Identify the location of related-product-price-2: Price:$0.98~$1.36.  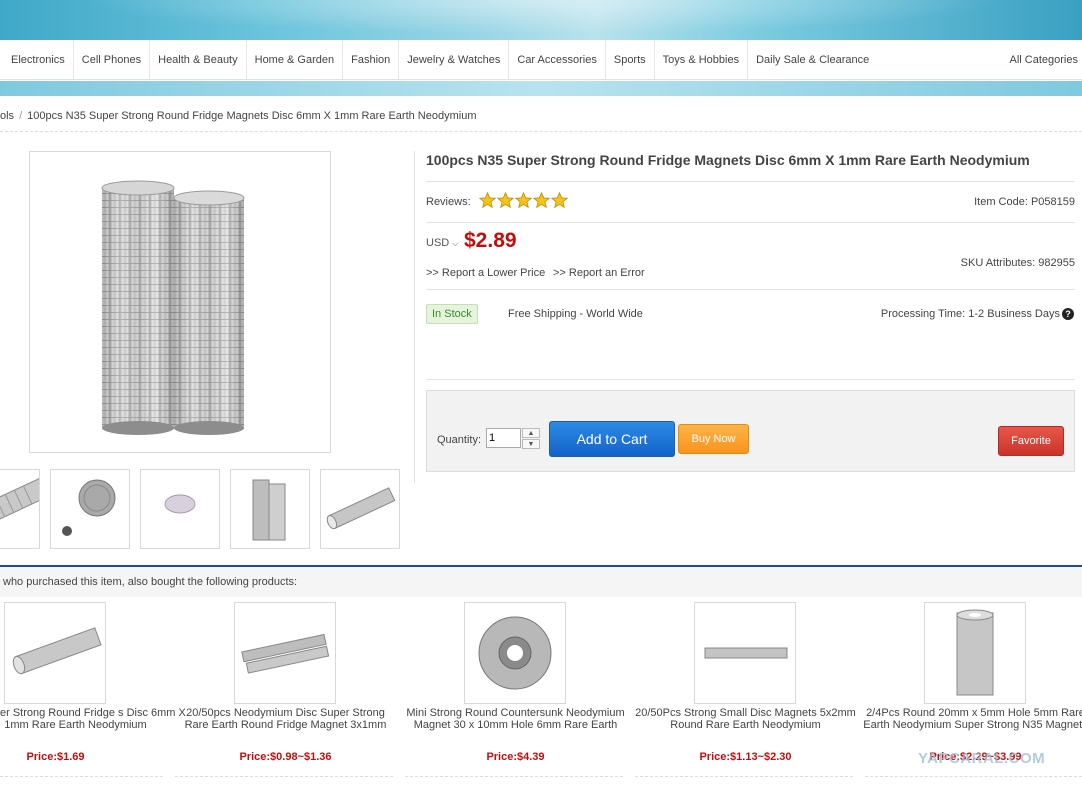
(285, 757).